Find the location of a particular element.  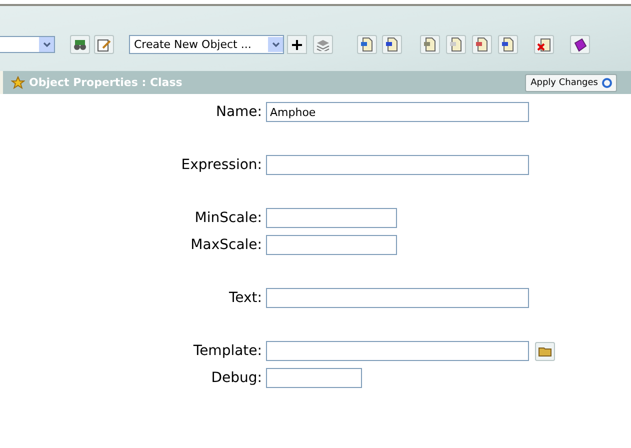

panel-title: Object Properties : Class is located at coordinates (106, 82).